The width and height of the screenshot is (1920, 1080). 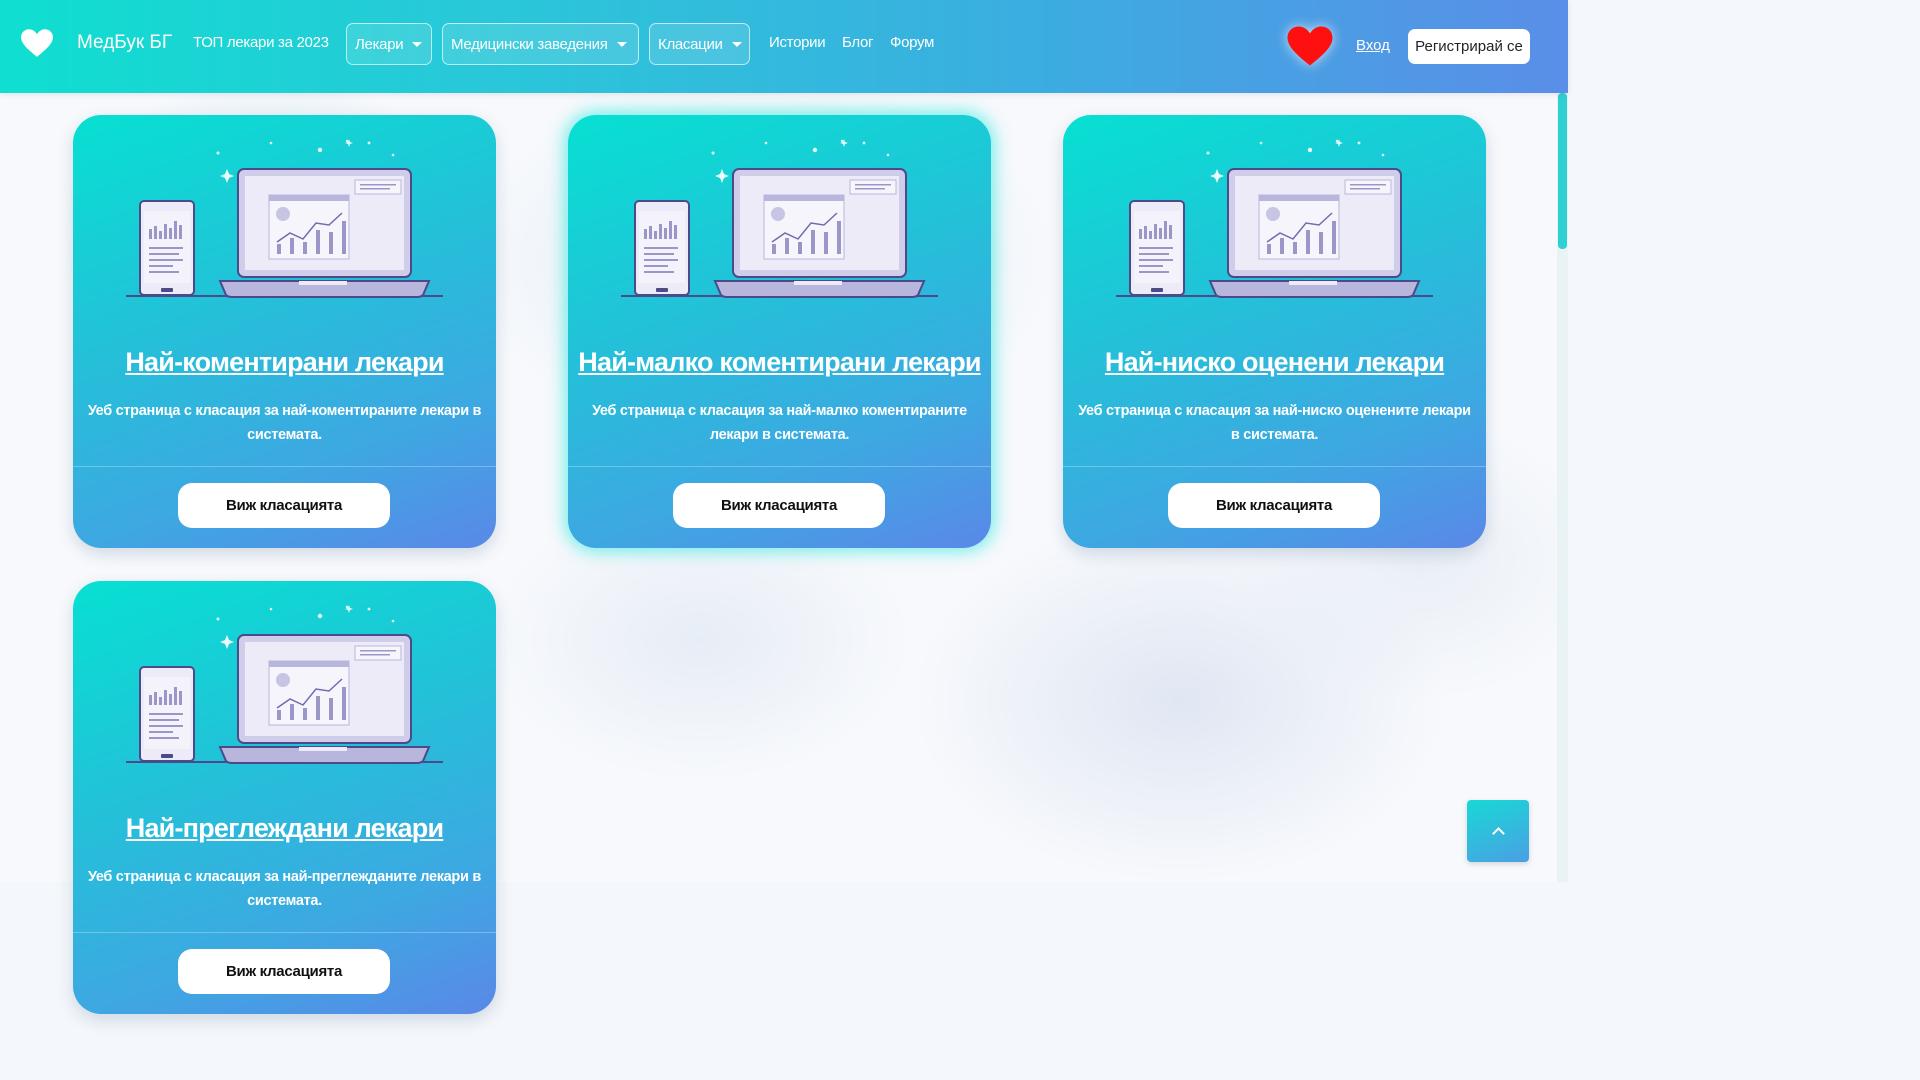 I want to click on nav-top-doctors: ТОП лекари за 2023, so click(x=261, y=42).